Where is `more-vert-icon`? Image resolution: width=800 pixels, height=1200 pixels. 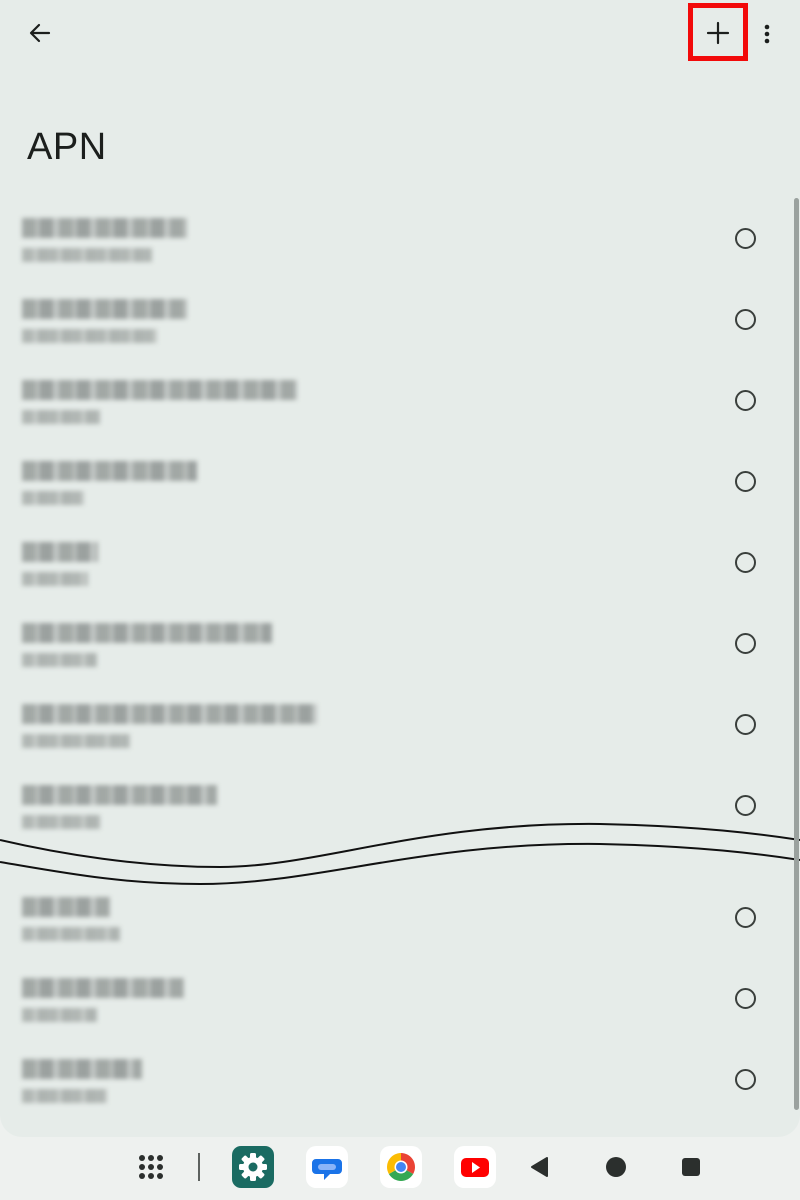
more-vert-icon is located at coordinates (767, 34).